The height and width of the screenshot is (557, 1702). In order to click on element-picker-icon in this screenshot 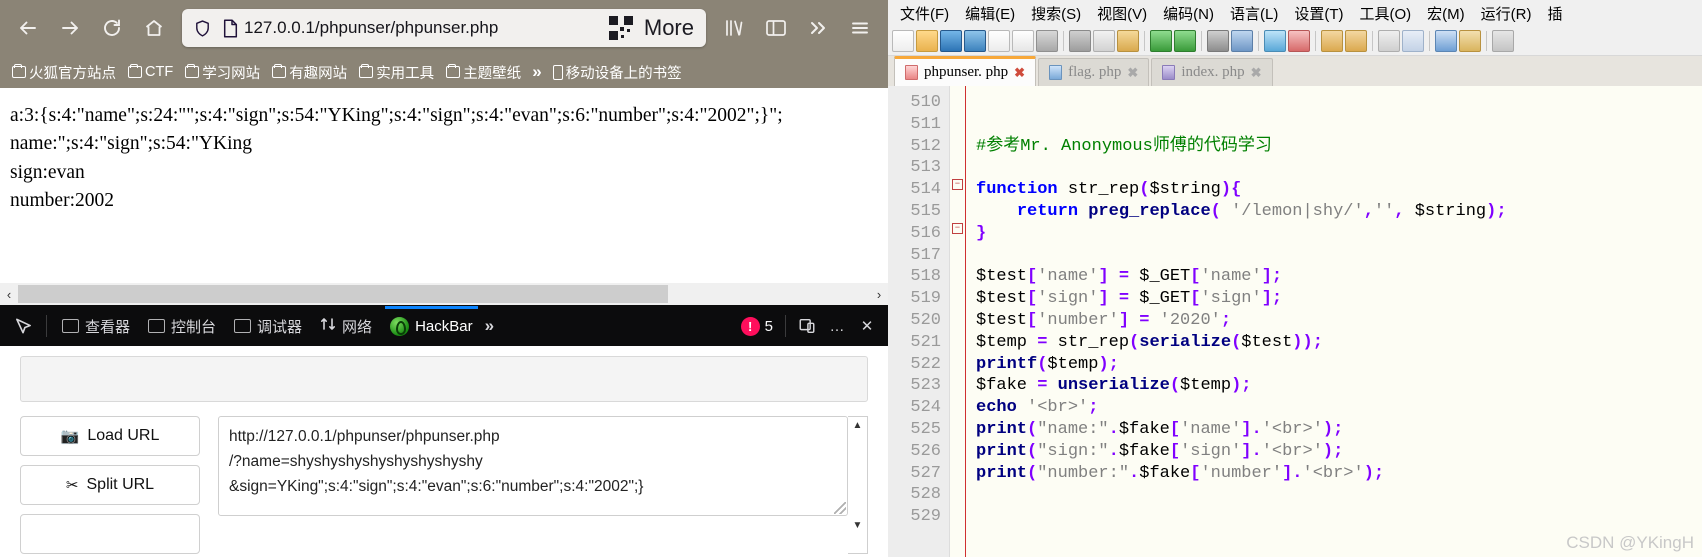, I will do `click(23, 326)`.